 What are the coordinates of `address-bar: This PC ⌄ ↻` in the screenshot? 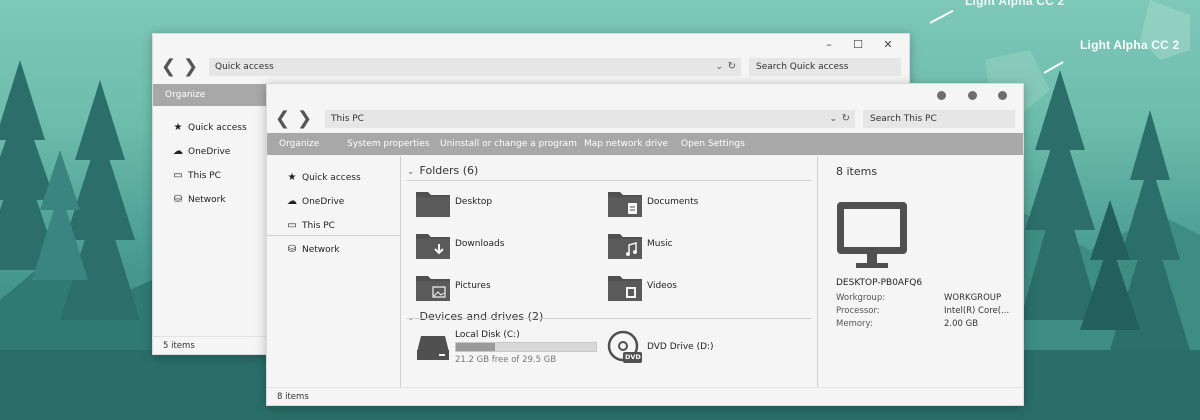 It's located at (590, 119).